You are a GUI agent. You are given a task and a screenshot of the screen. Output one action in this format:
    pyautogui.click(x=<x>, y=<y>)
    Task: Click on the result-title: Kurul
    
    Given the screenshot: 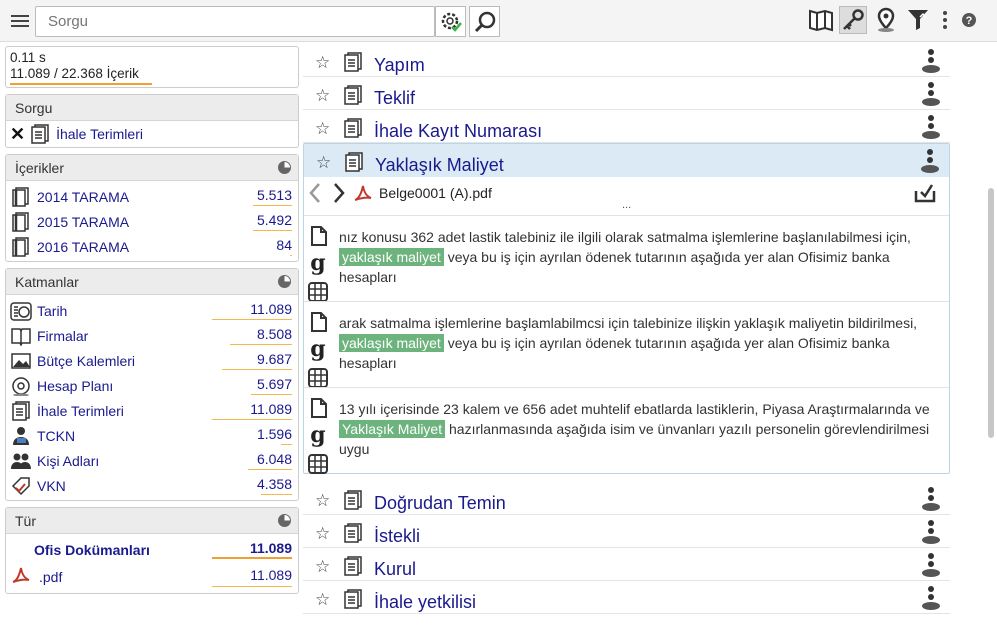 What is the action you would take?
    pyautogui.click(x=395, y=569)
    